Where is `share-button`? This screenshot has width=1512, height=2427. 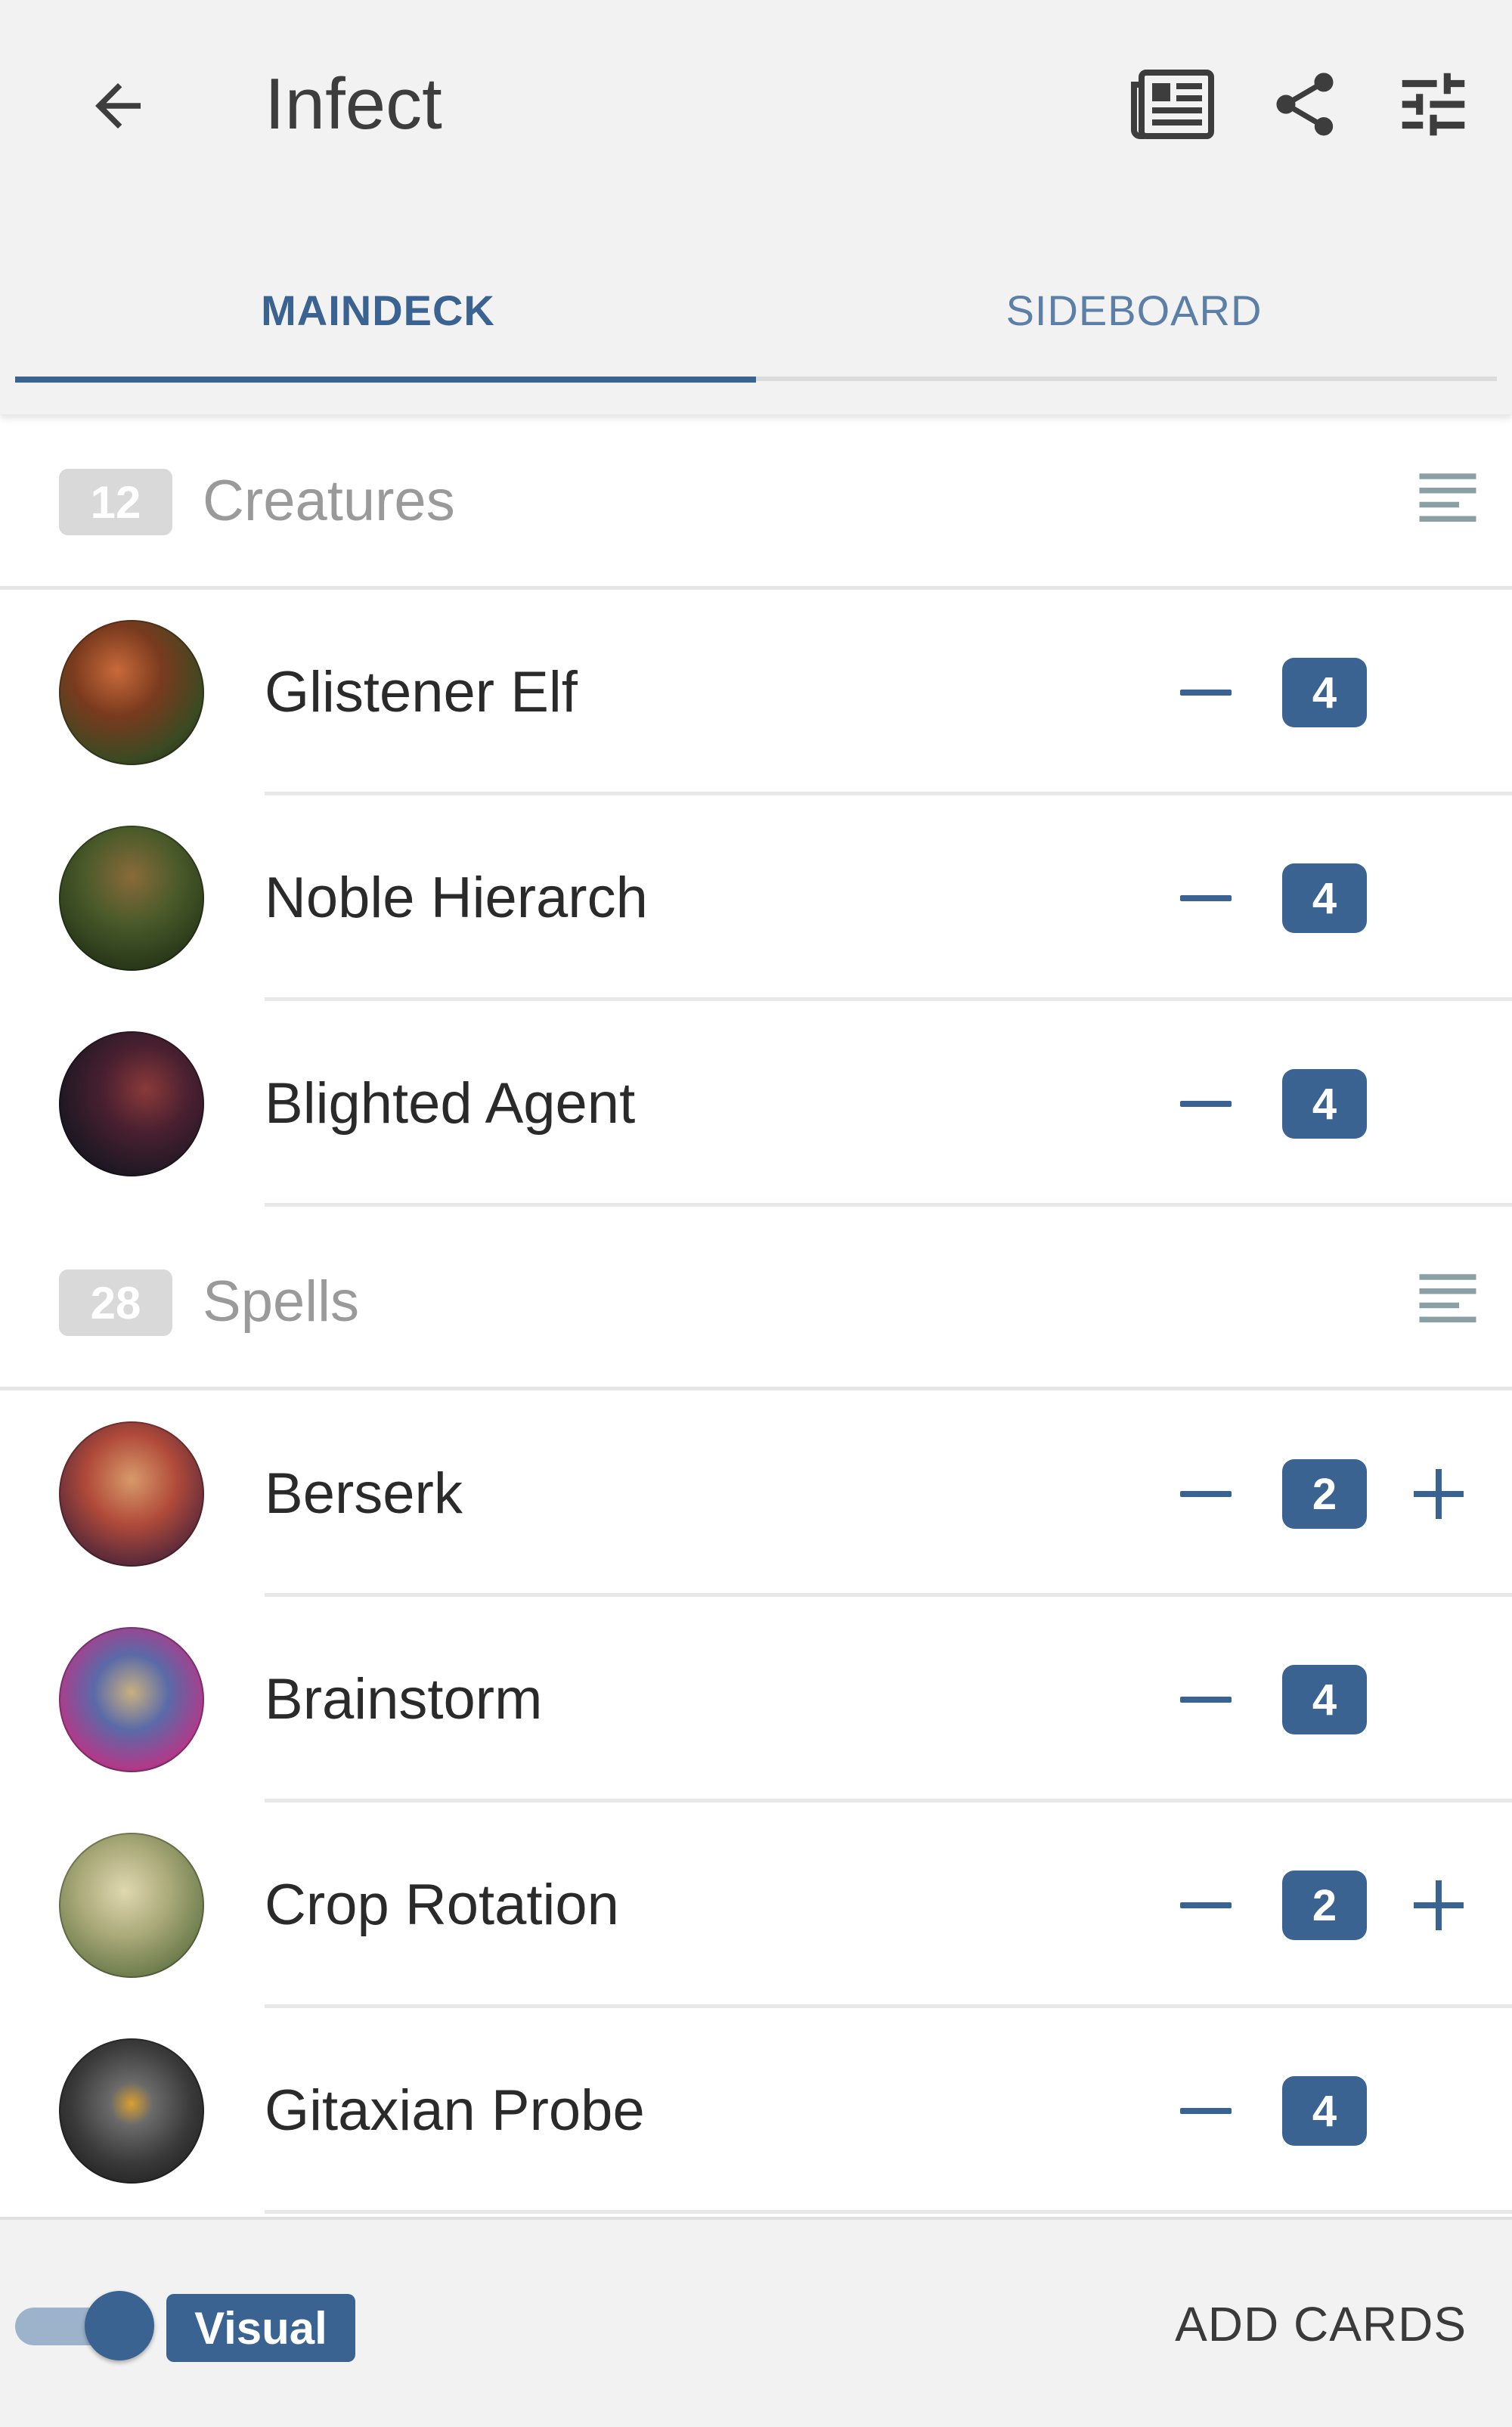
share-button is located at coordinates (1305, 104).